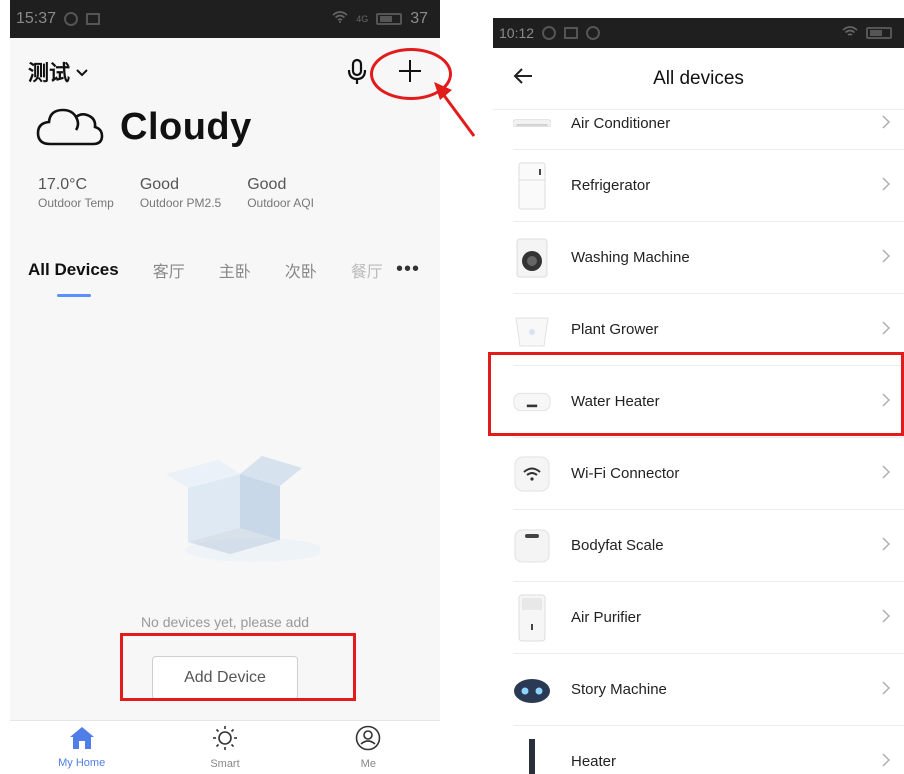 The width and height of the screenshot is (904, 774). What do you see at coordinates (180, 203) in the screenshot?
I see `metric-label: Outdoor PM2.5` at bounding box center [180, 203].